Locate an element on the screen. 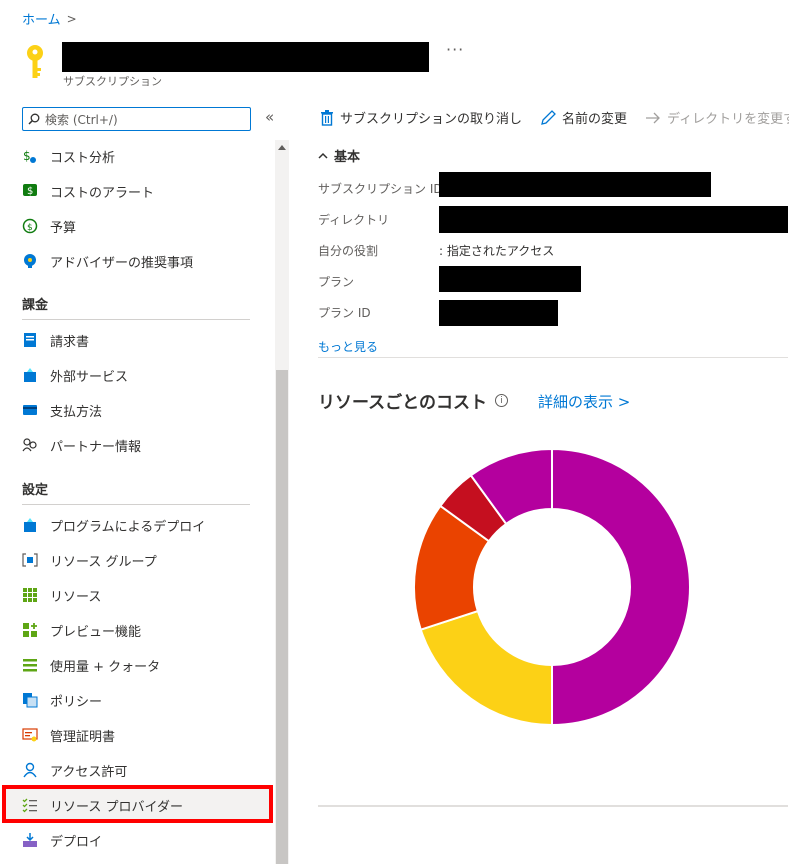 The height and width of the screenshot is (864, 789). sidebar-item-preview-features: プレビュー機能 is located at coordinates (81, 630).